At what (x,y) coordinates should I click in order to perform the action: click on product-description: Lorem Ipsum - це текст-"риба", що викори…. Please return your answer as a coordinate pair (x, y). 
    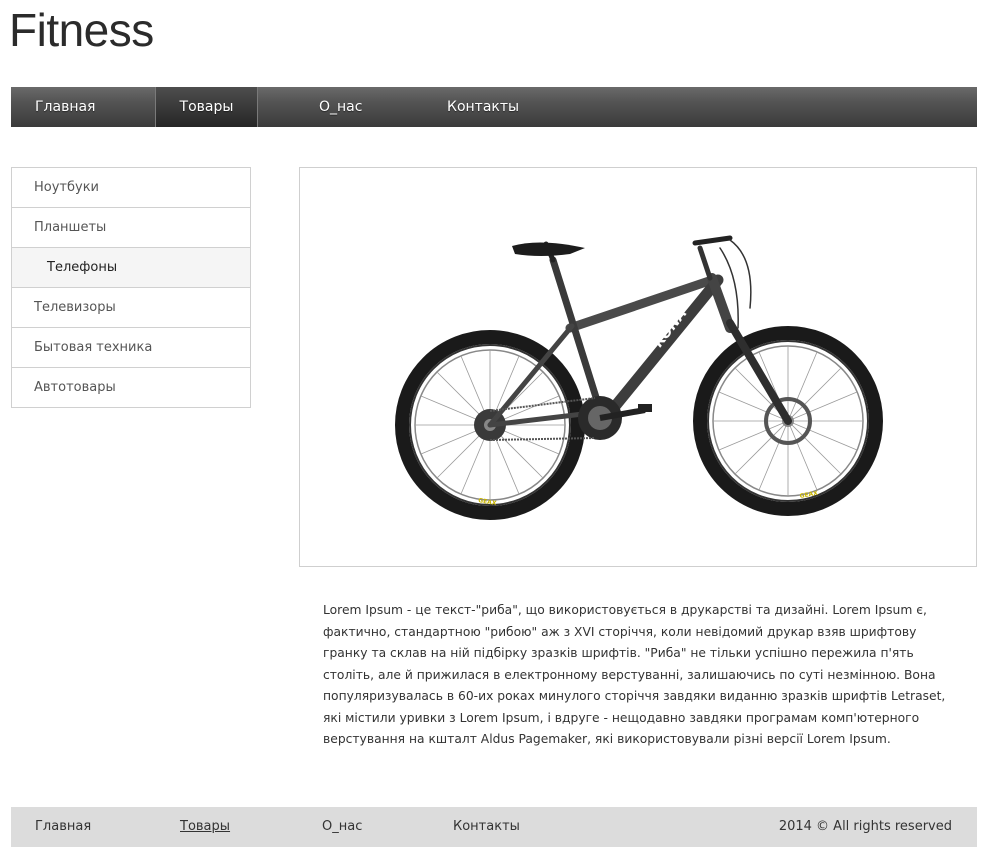
    Looking at the image, I should click on (634, 674).